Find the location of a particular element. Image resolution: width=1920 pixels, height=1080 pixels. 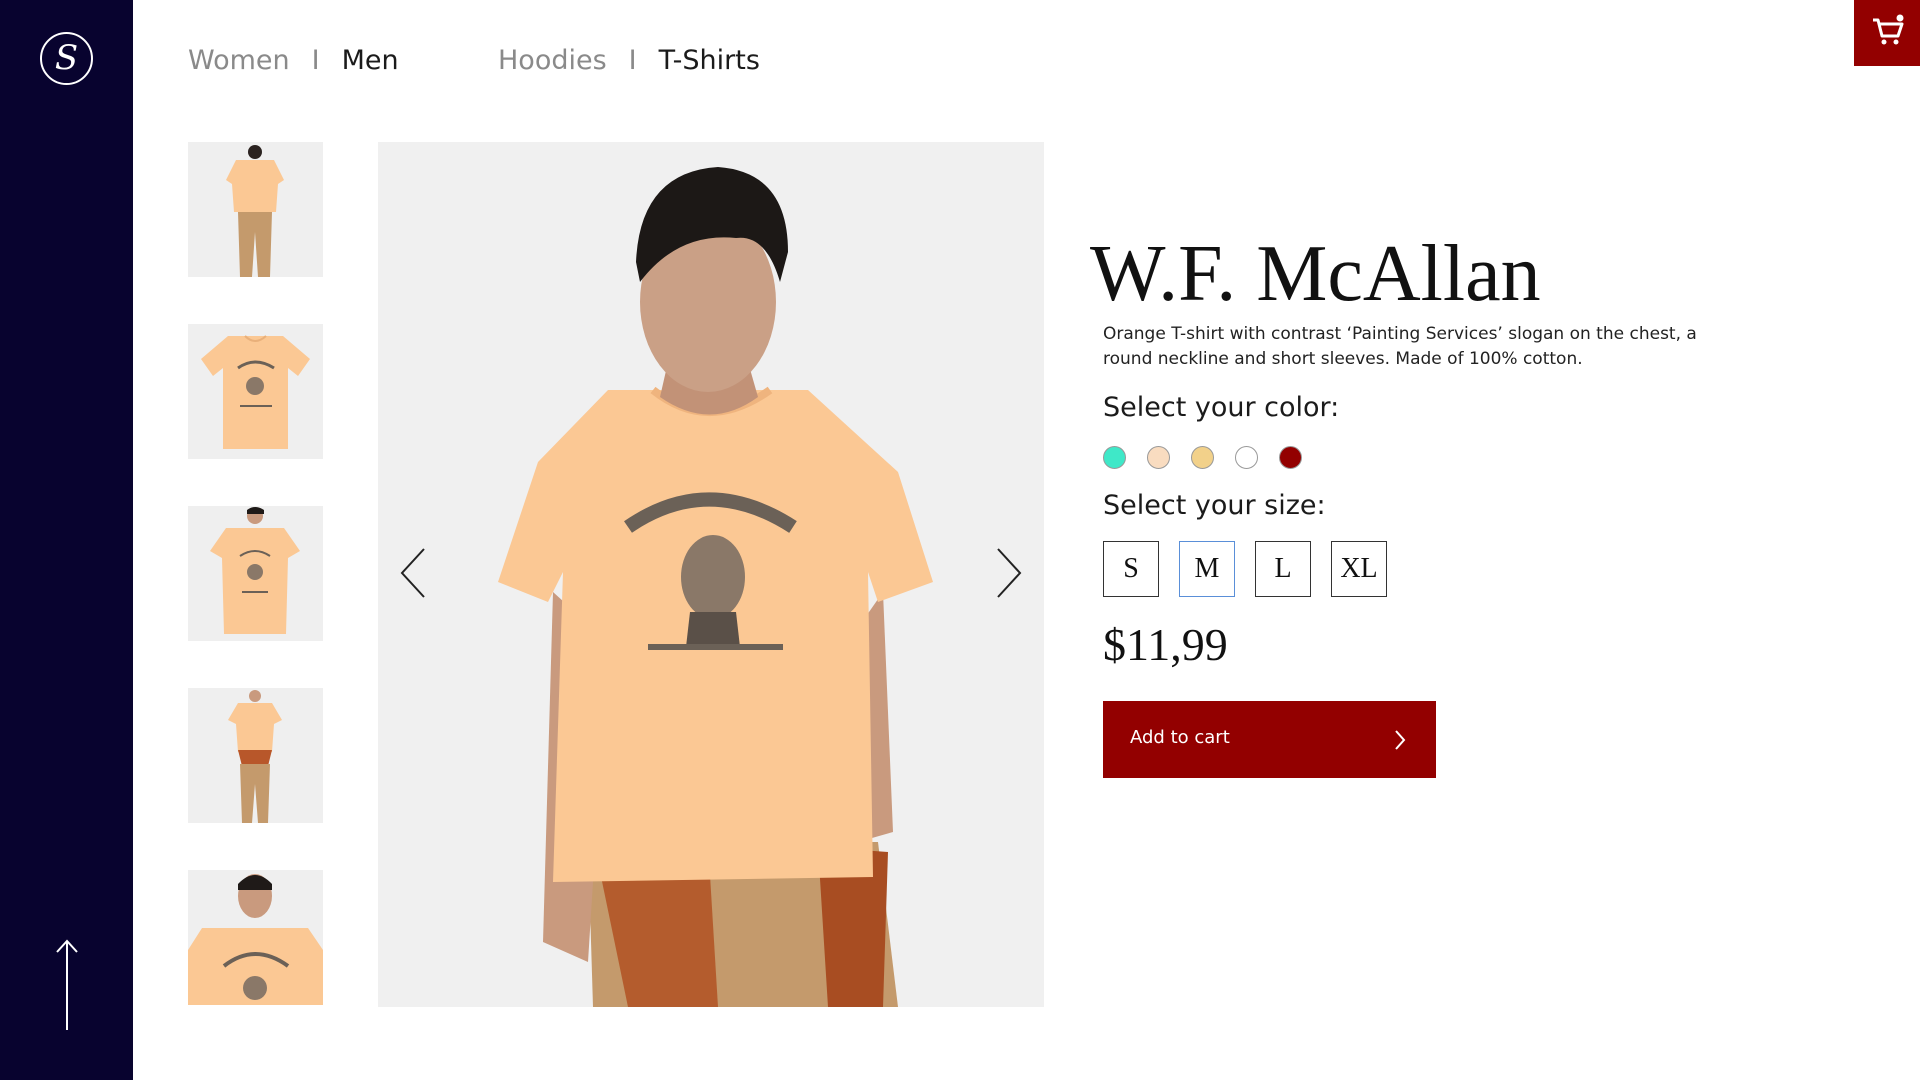

nav-hoodies: Hoodies is located at coordinates (552, 60).